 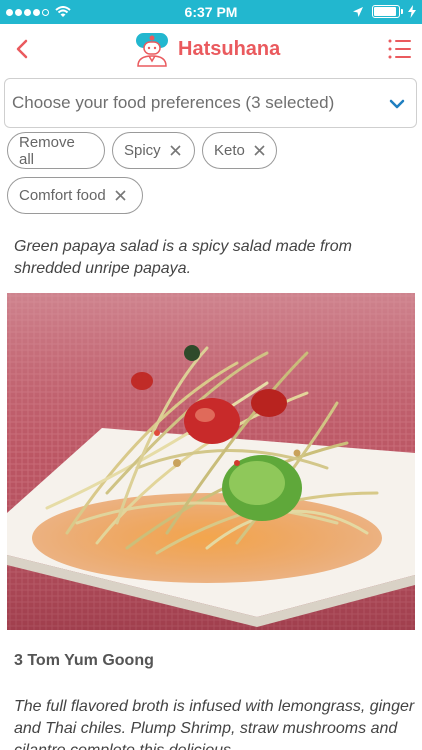 I want to click on charging-bolt-icon, so click(x=412, y=11).